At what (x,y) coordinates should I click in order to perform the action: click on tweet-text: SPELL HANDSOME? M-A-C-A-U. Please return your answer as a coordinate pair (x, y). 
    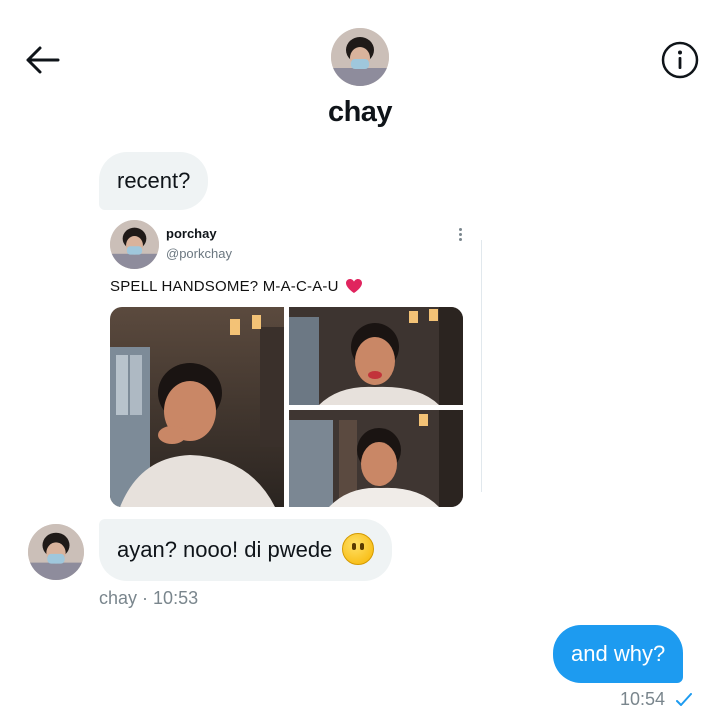
    Looking at the image, I should click on (236, 286).